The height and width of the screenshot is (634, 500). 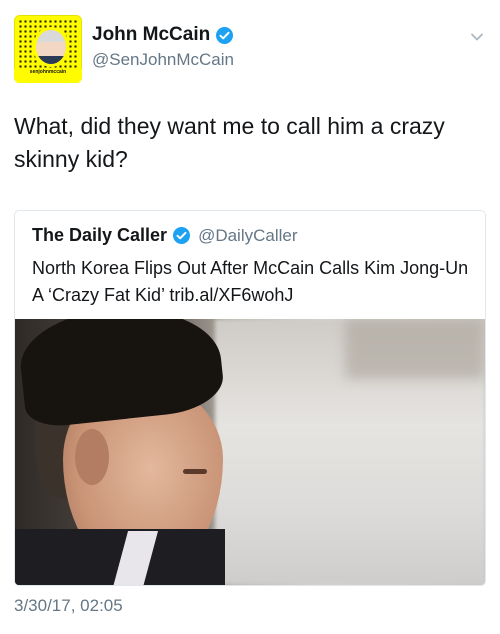 I want to click on author-handle: @SenJohnMcCain, so click(x=163, y=60).